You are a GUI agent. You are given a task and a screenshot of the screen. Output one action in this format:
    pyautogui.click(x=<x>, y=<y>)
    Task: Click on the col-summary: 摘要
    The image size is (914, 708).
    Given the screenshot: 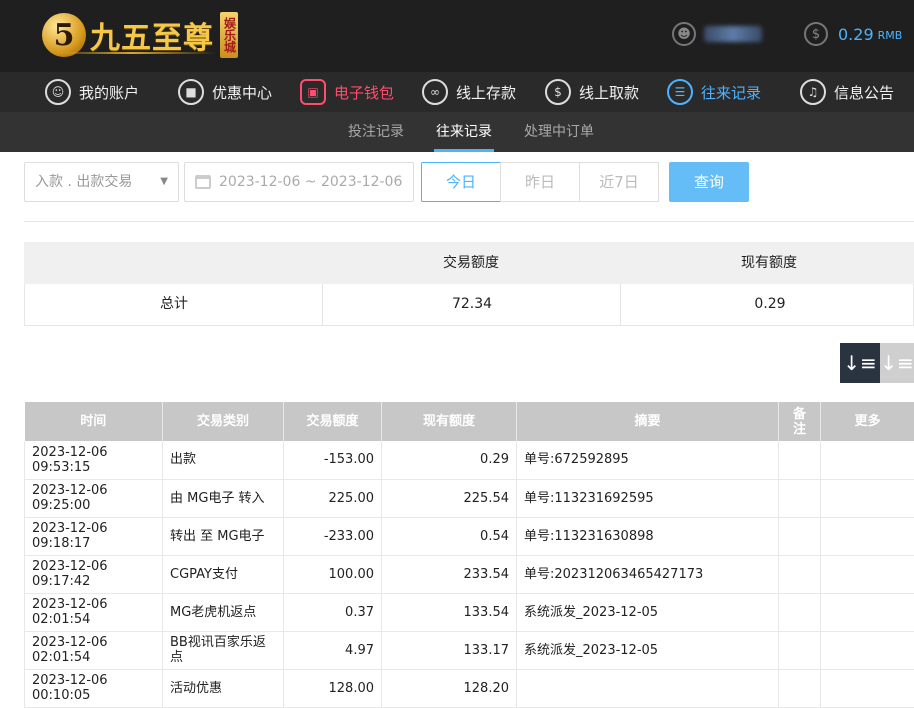 What is the action you would take?
    pyautogui.click(x=648, y=421)
    